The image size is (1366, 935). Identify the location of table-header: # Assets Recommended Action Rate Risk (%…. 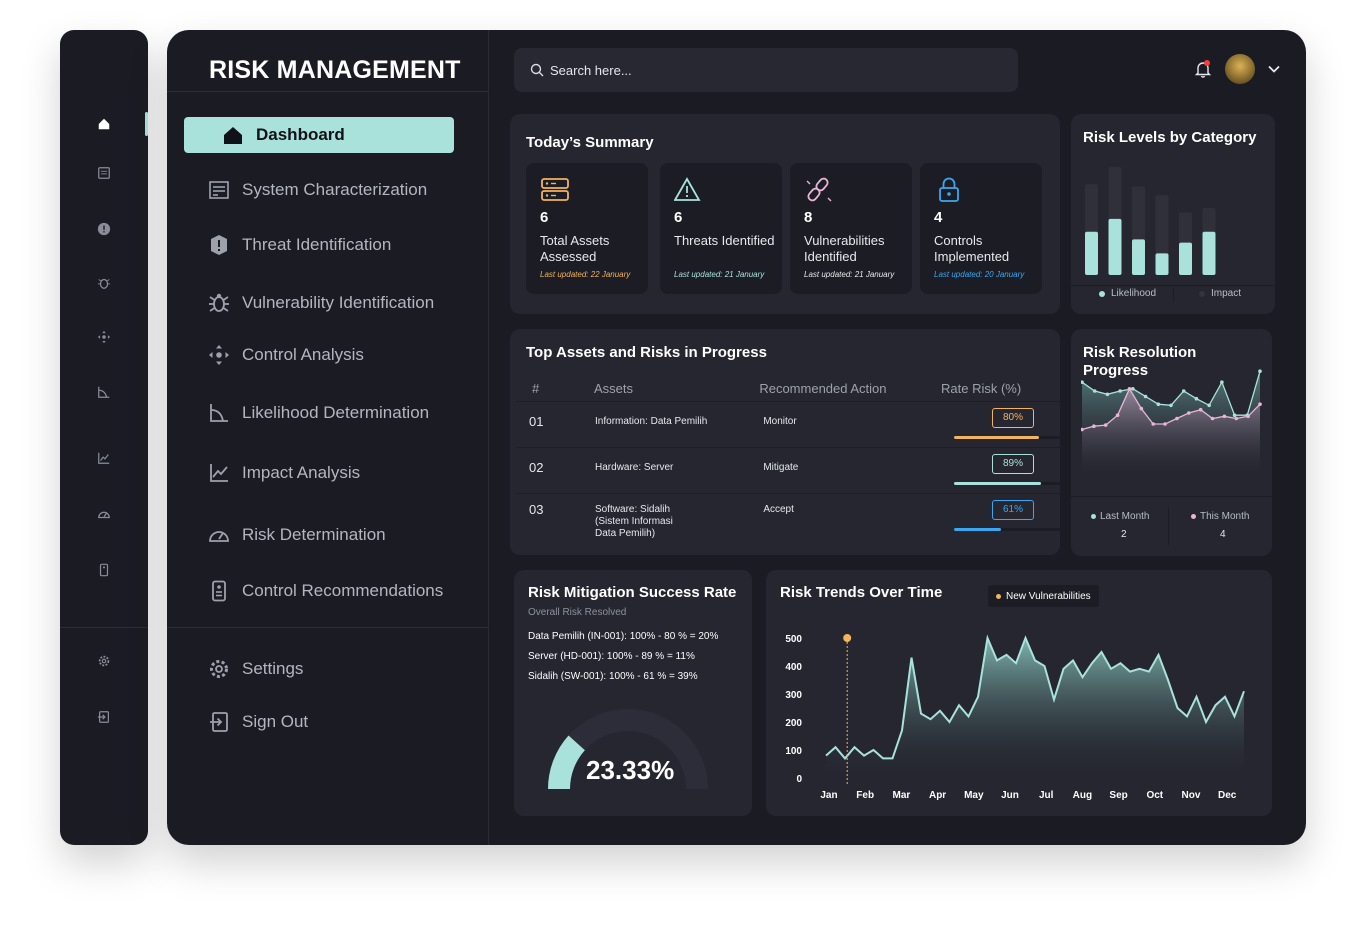
(788, 389).